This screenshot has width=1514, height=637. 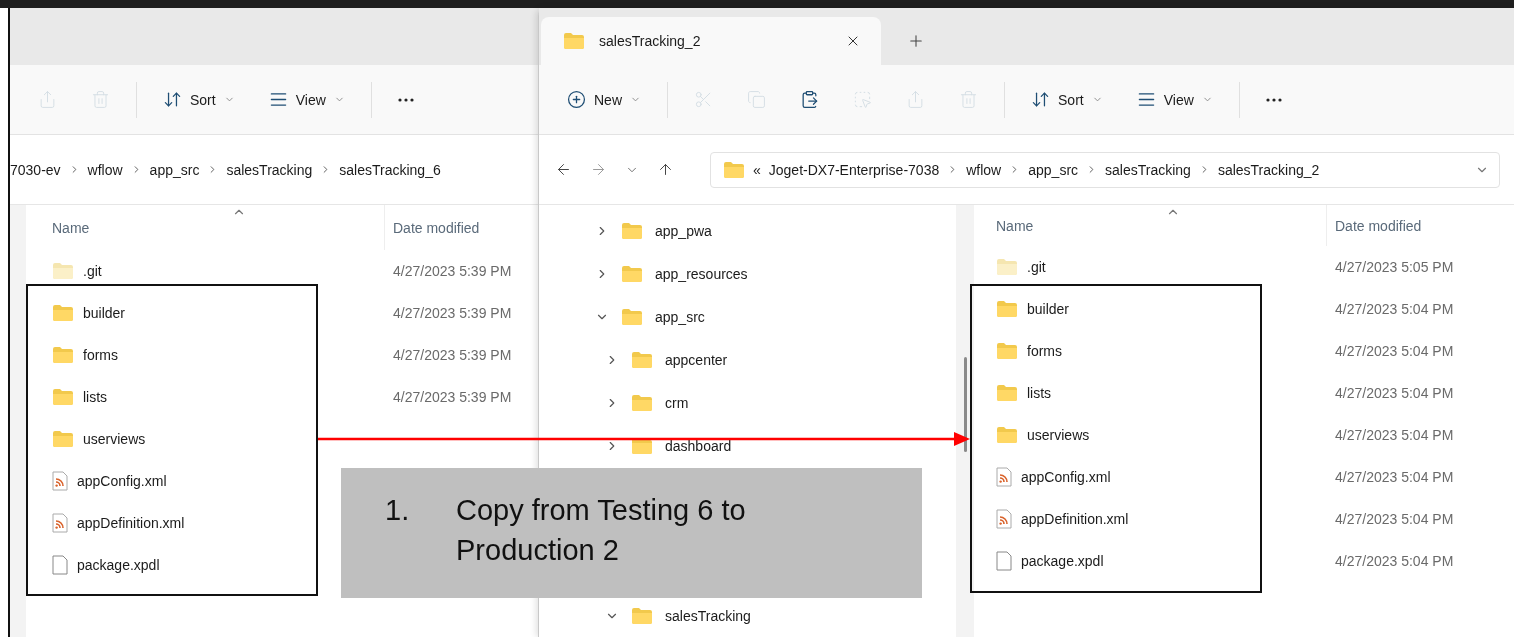 I want to click on tab: salesTracking_2, so click(x=711, y=41).